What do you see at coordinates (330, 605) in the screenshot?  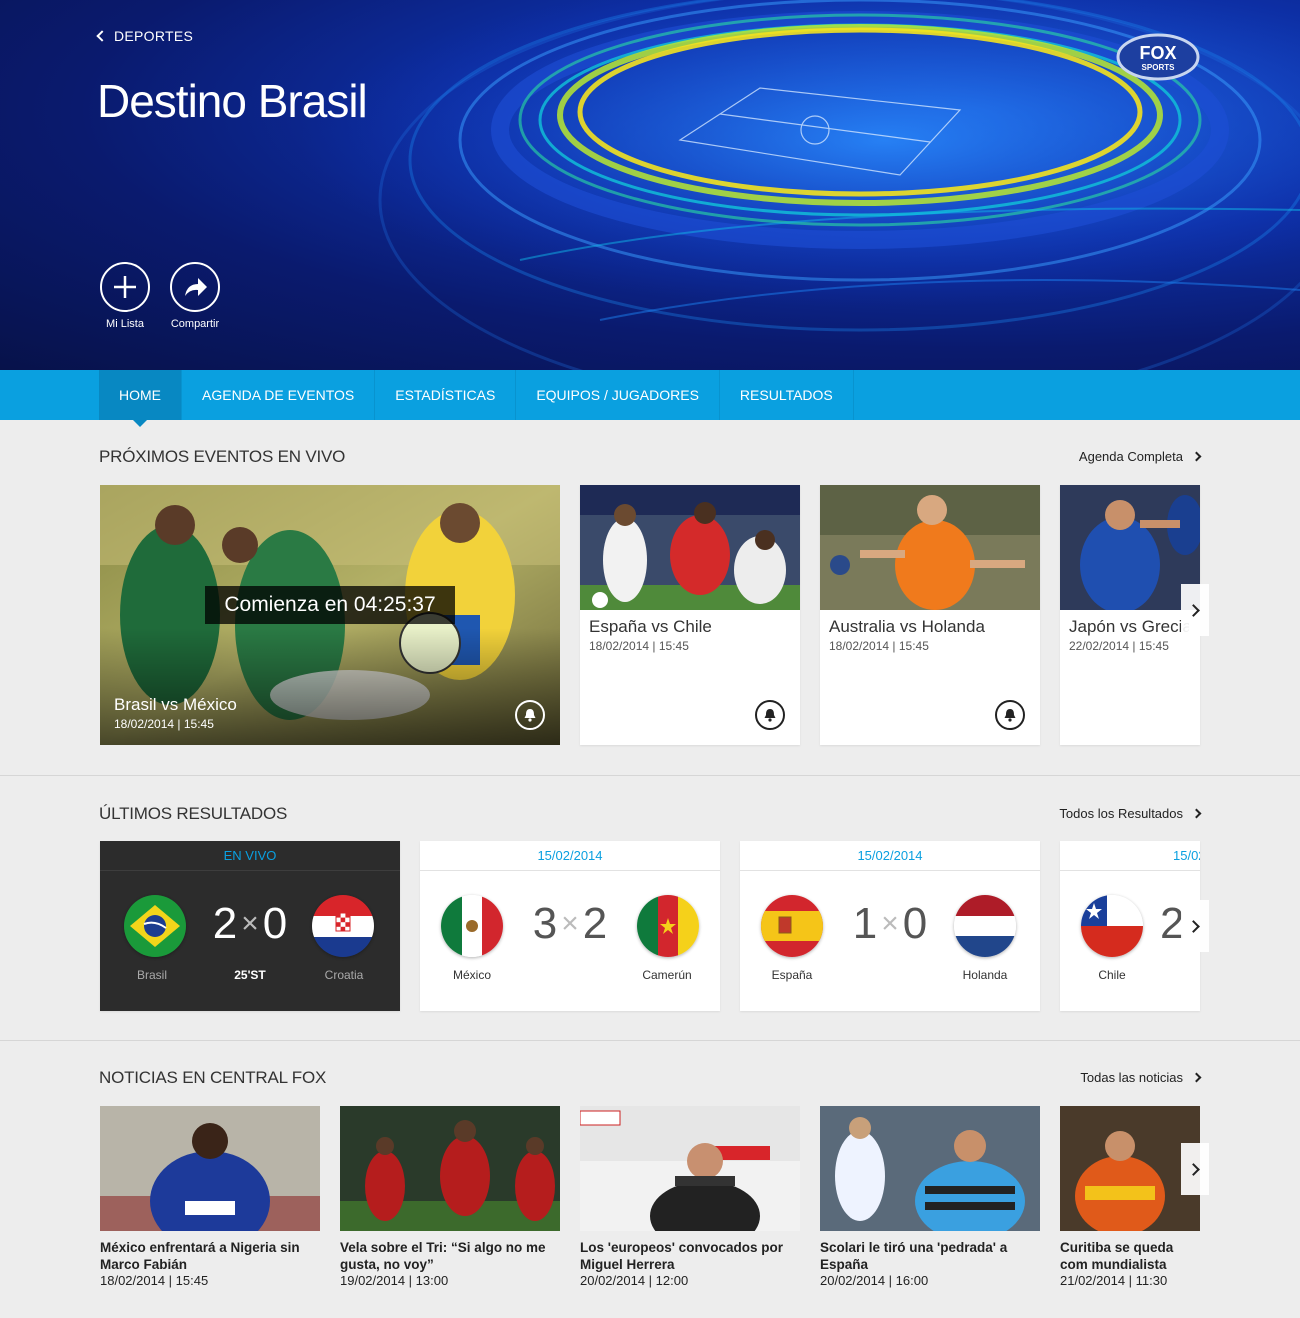 I see `countdown-timer: Comienza en 04:25:37` at bounding box center [330, 605].